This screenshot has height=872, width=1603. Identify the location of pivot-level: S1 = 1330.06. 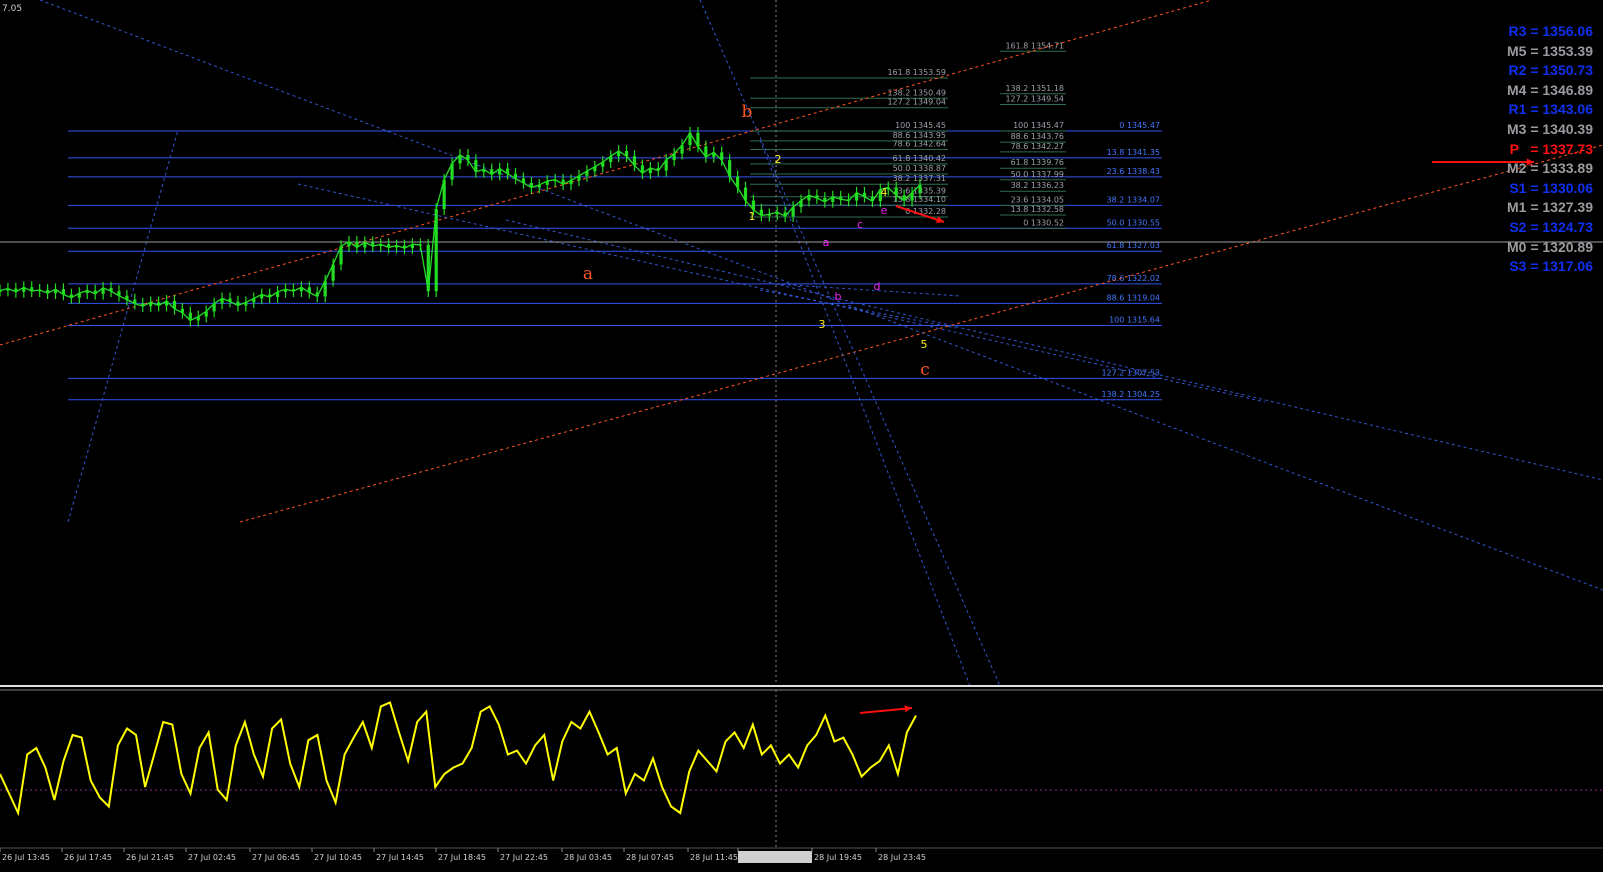
(1551, 187).